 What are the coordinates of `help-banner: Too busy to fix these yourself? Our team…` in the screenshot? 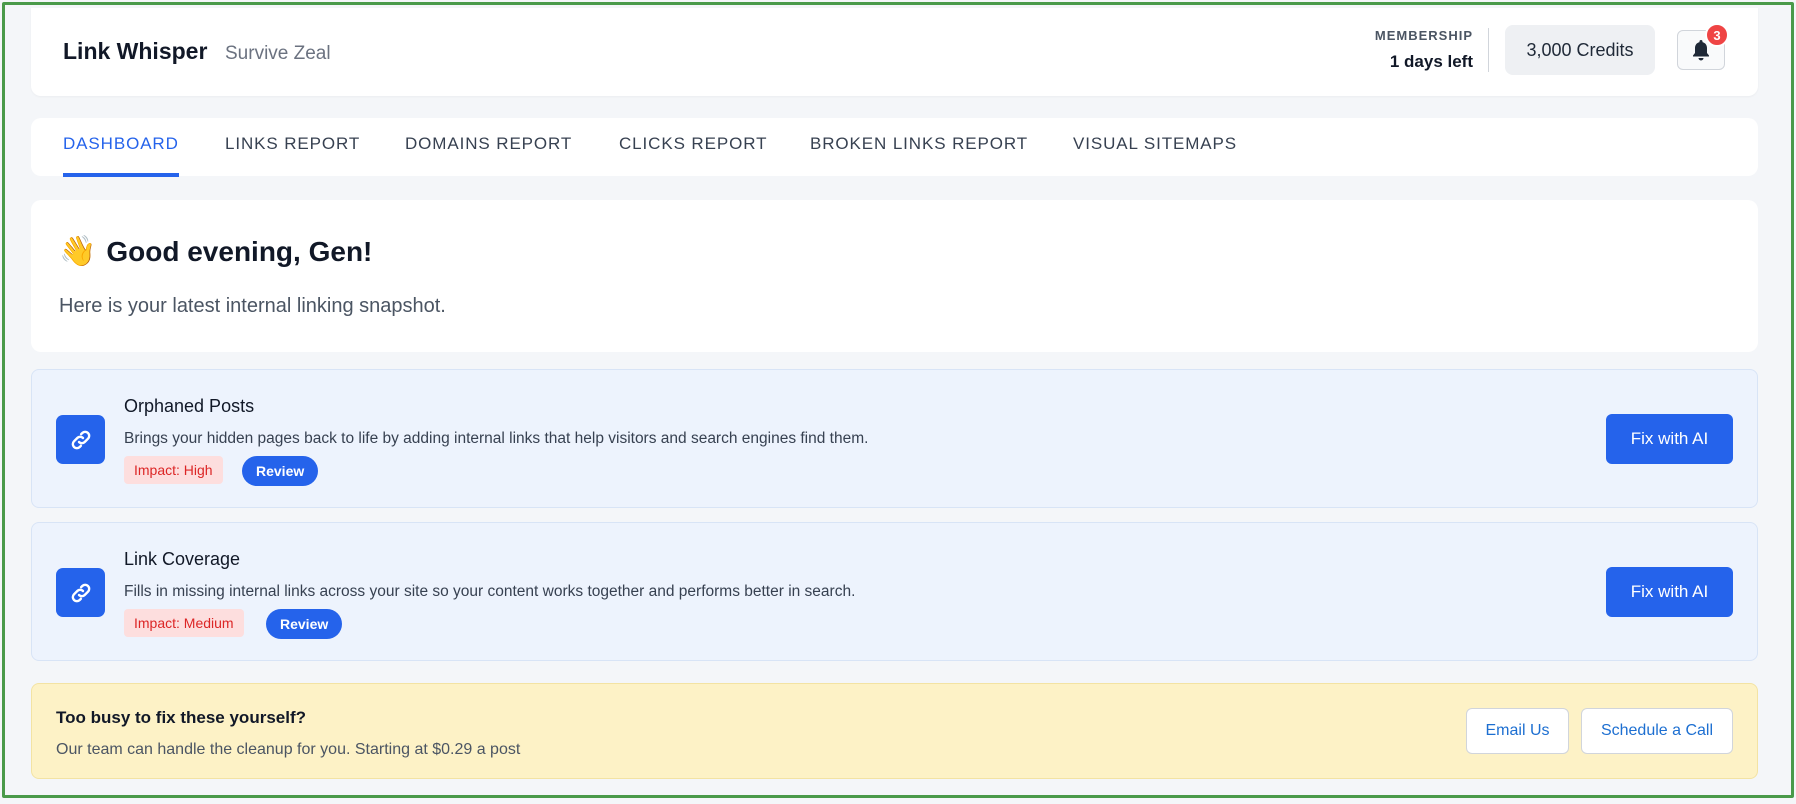 It's located at (894, 731).